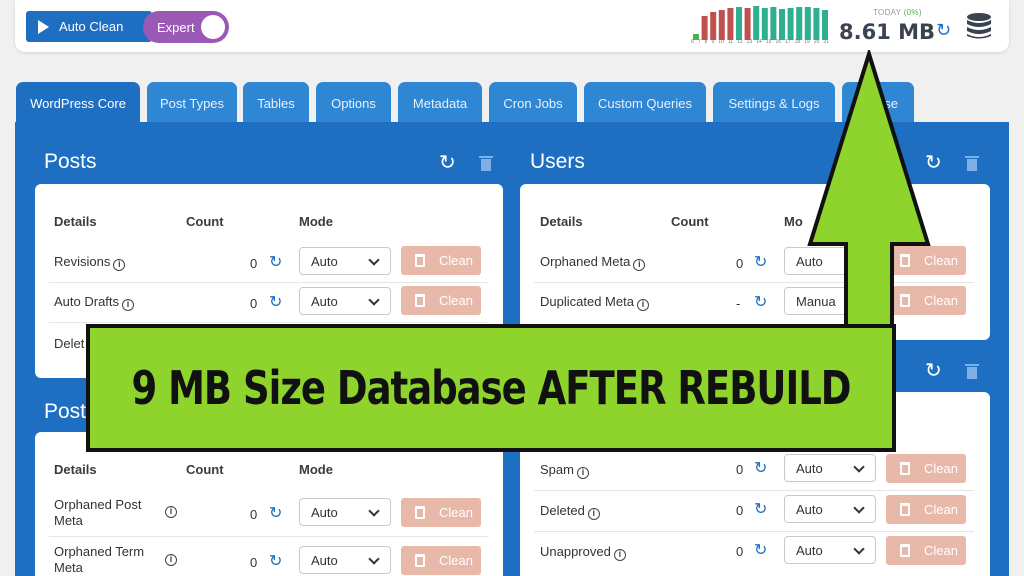 The height and width of the screenshot is (576, 1024). What do you see at coordinates (69, 343) in the screenshot?
I see `row-label-deleted: Delet` at bounding box center [69, 343].